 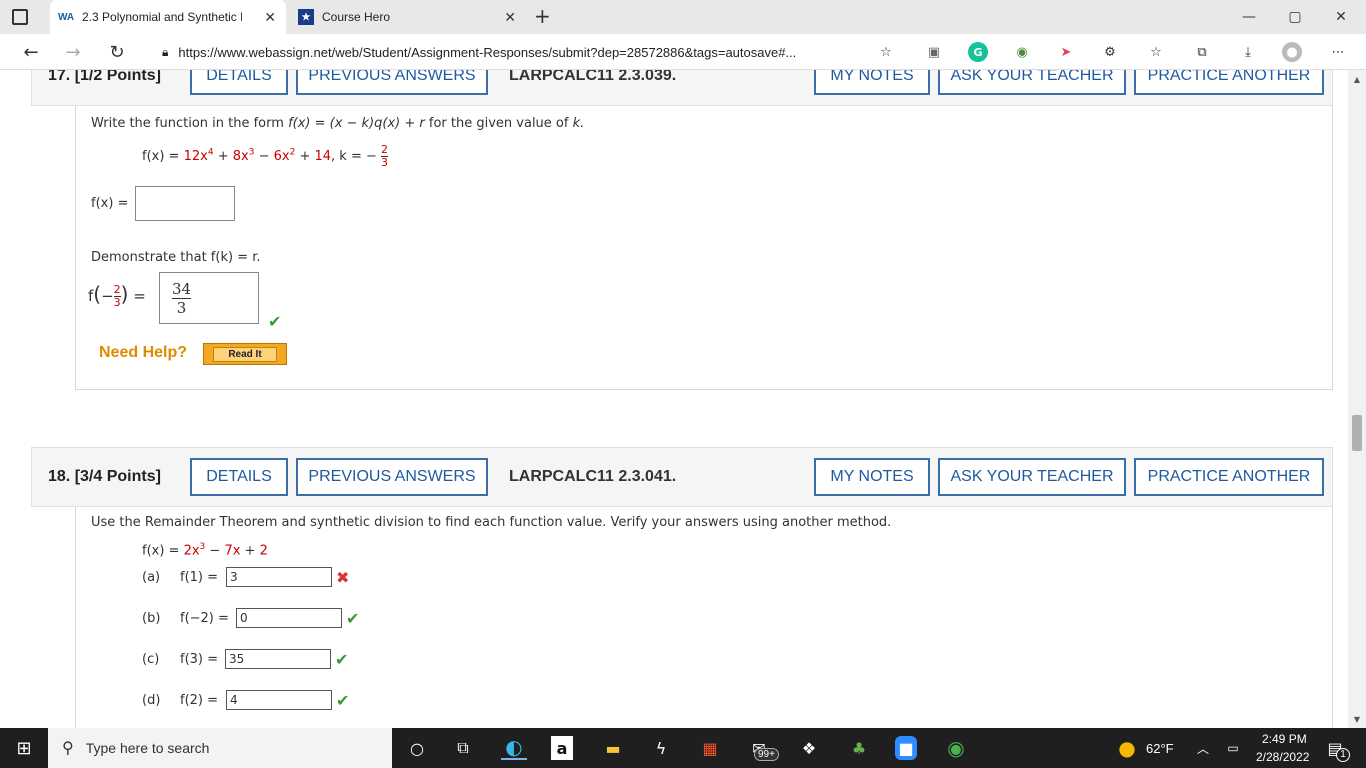 What do you see at coordinates (279, 577) in the screenshot?
I see `part-a-input: 3` at bounding box center [279, 577].